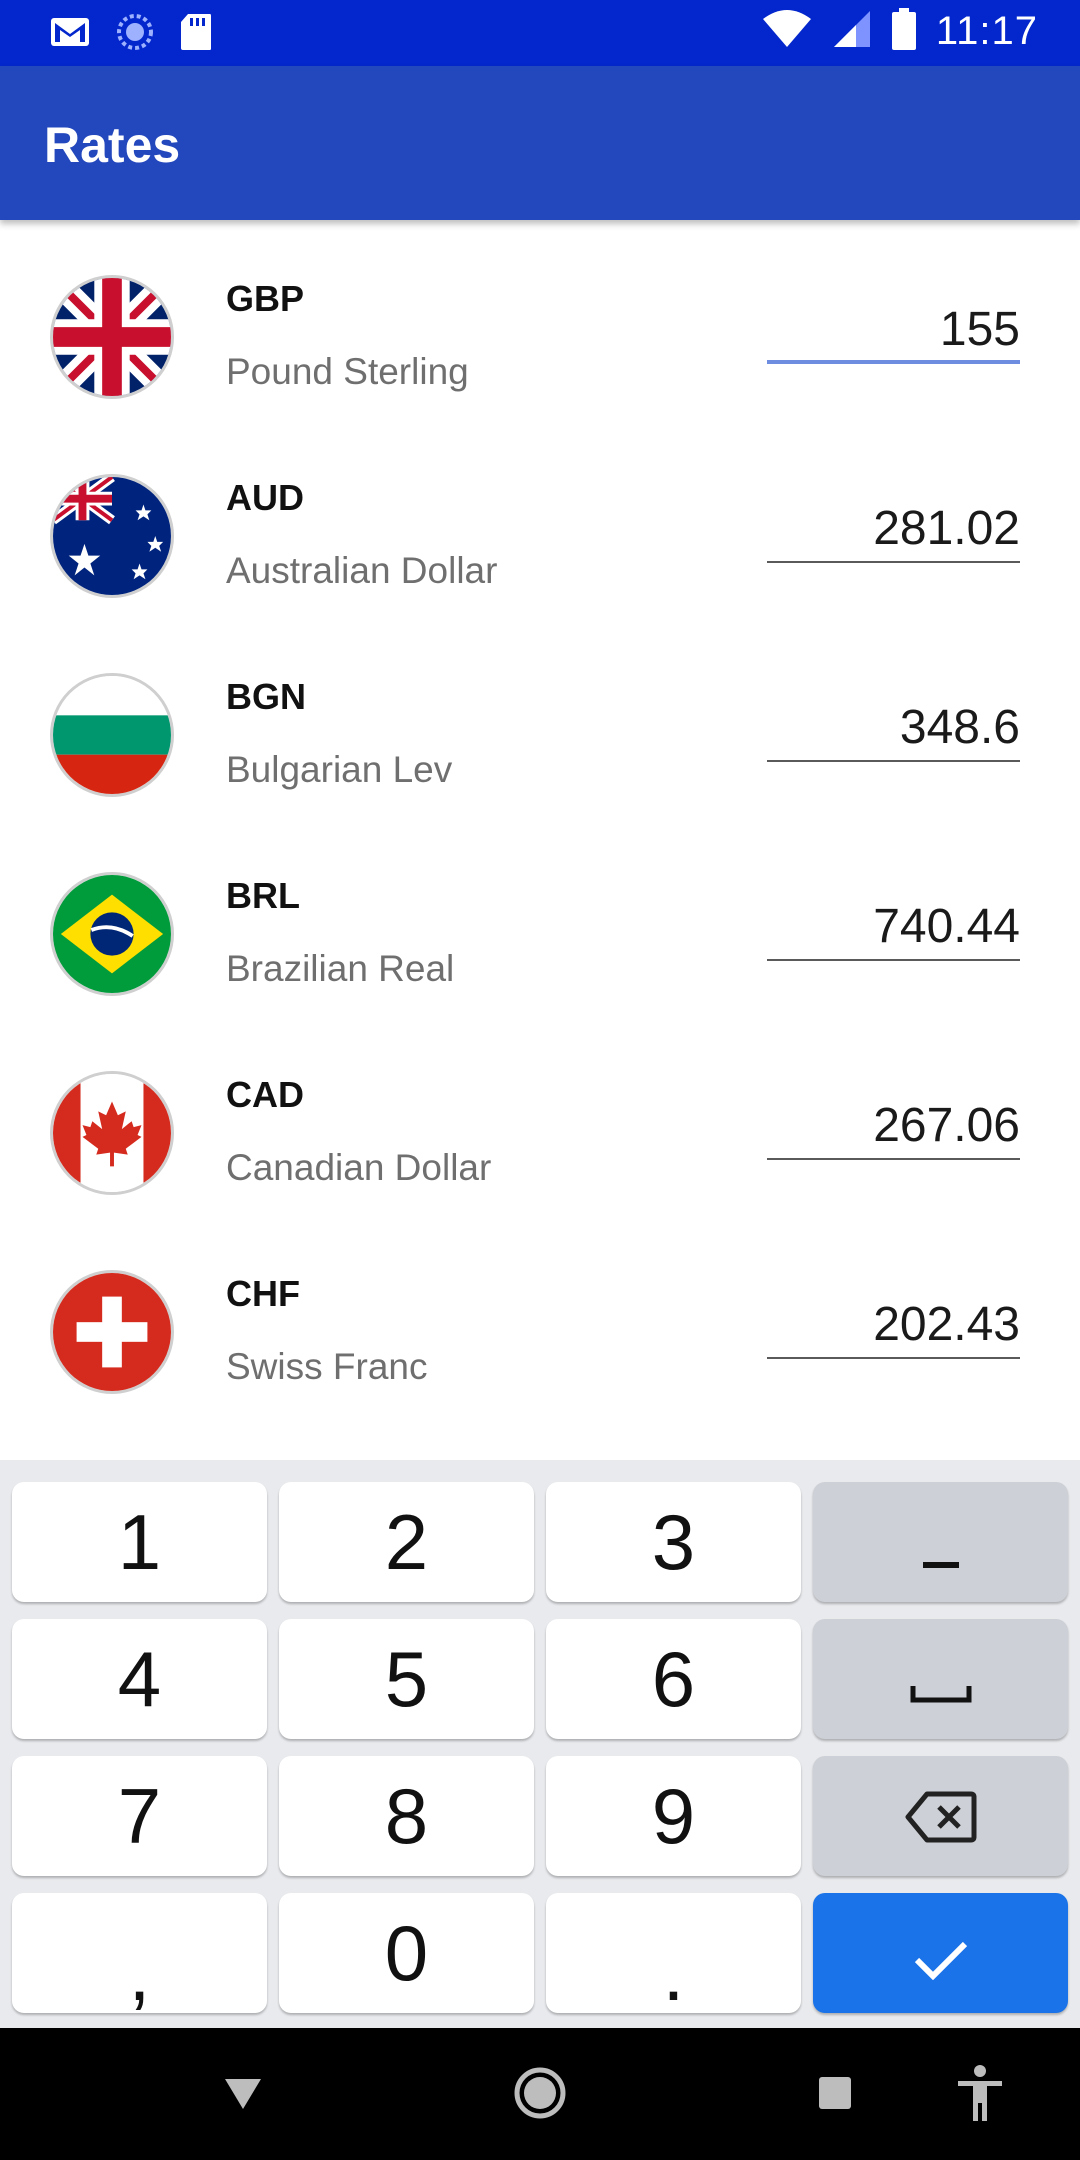 This screenshot has width=1080, height=2160. I want to click on battery-icon, so click(903, 31).